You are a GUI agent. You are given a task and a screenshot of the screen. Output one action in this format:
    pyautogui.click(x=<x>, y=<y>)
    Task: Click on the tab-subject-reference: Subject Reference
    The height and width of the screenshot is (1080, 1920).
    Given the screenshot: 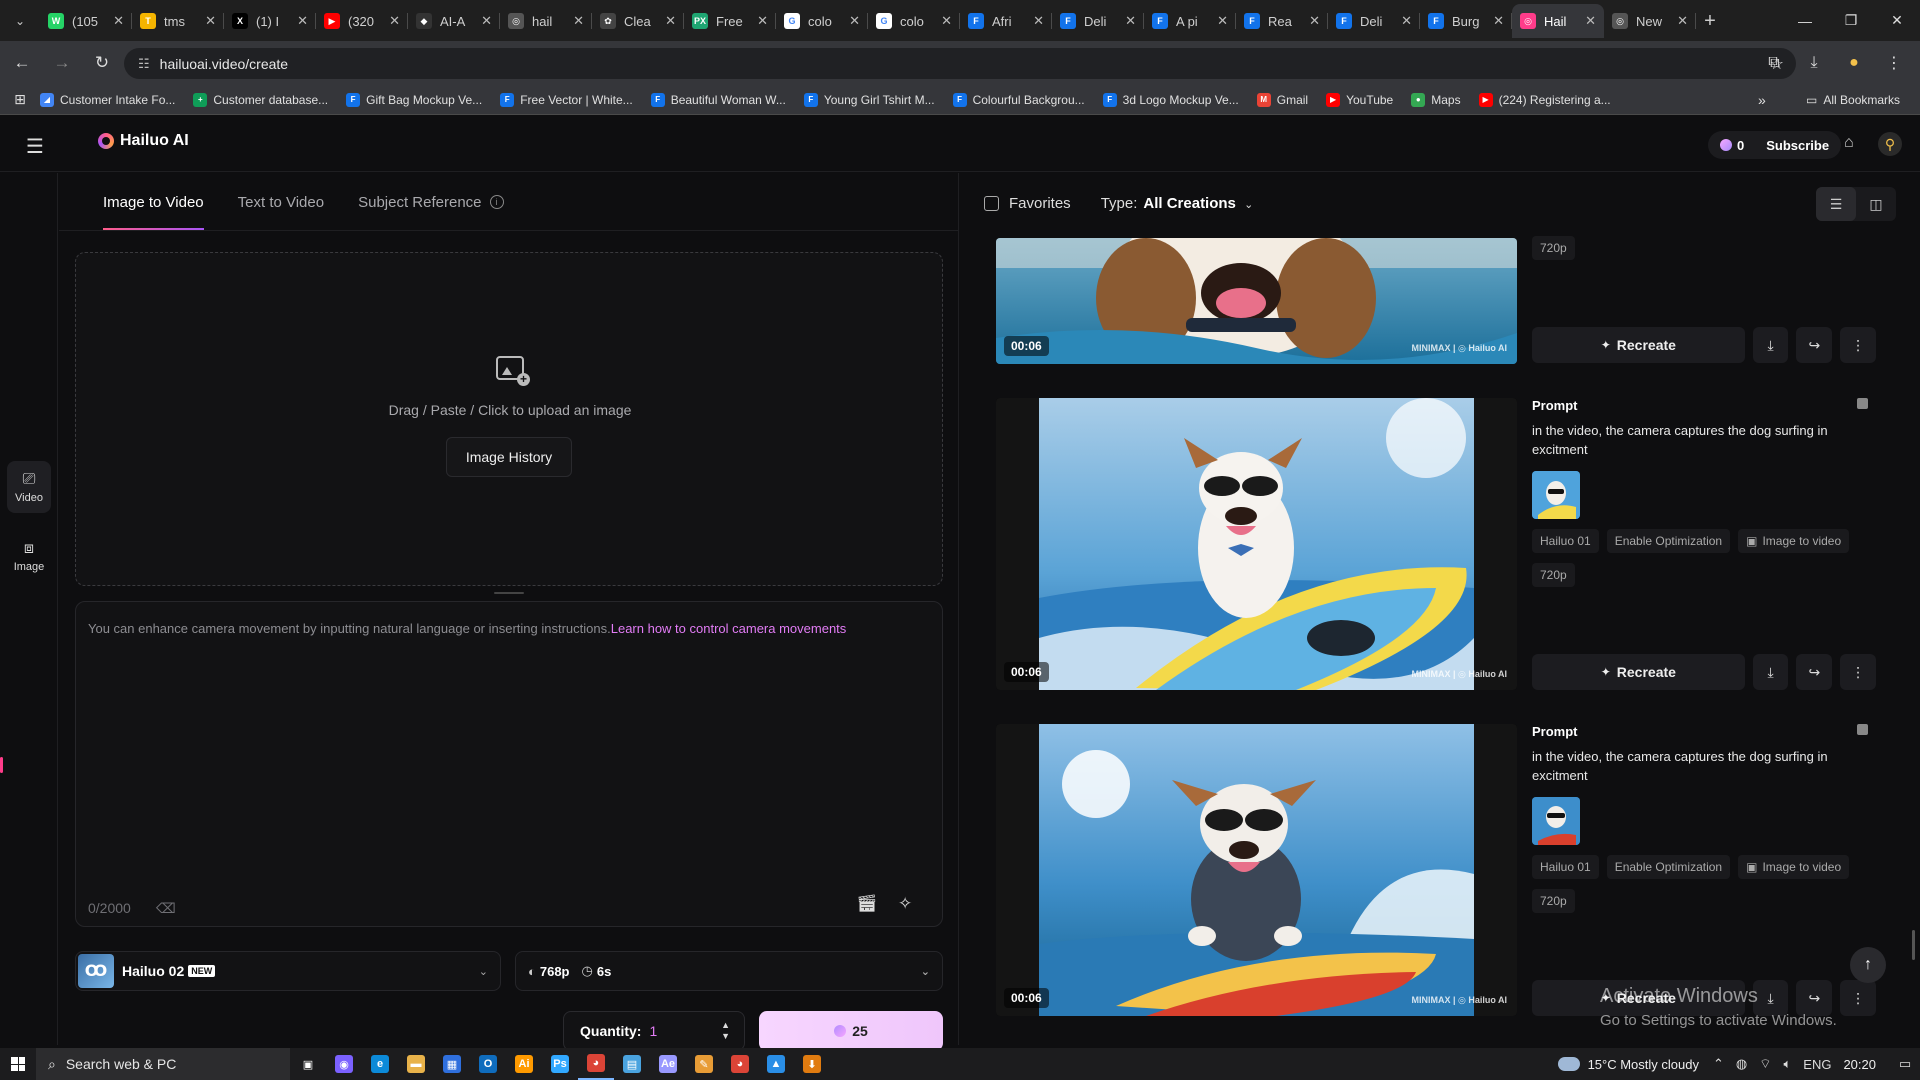 What is the action you would take?
    pyautogui.click(x=419, y=202)
    